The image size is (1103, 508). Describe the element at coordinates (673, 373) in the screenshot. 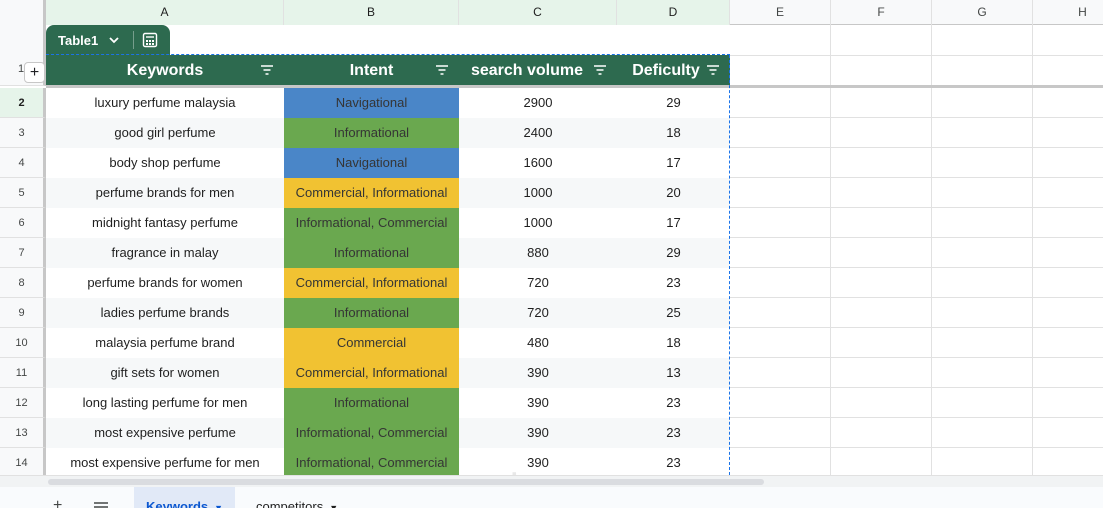

I see `difficulty-cell: 13` at that location.